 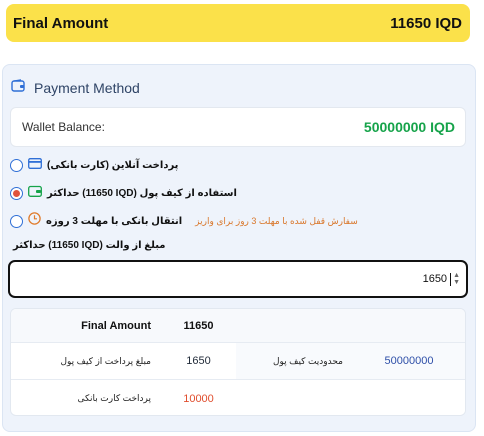 I want to click on radio-wallet, so click(x=16, y=193).